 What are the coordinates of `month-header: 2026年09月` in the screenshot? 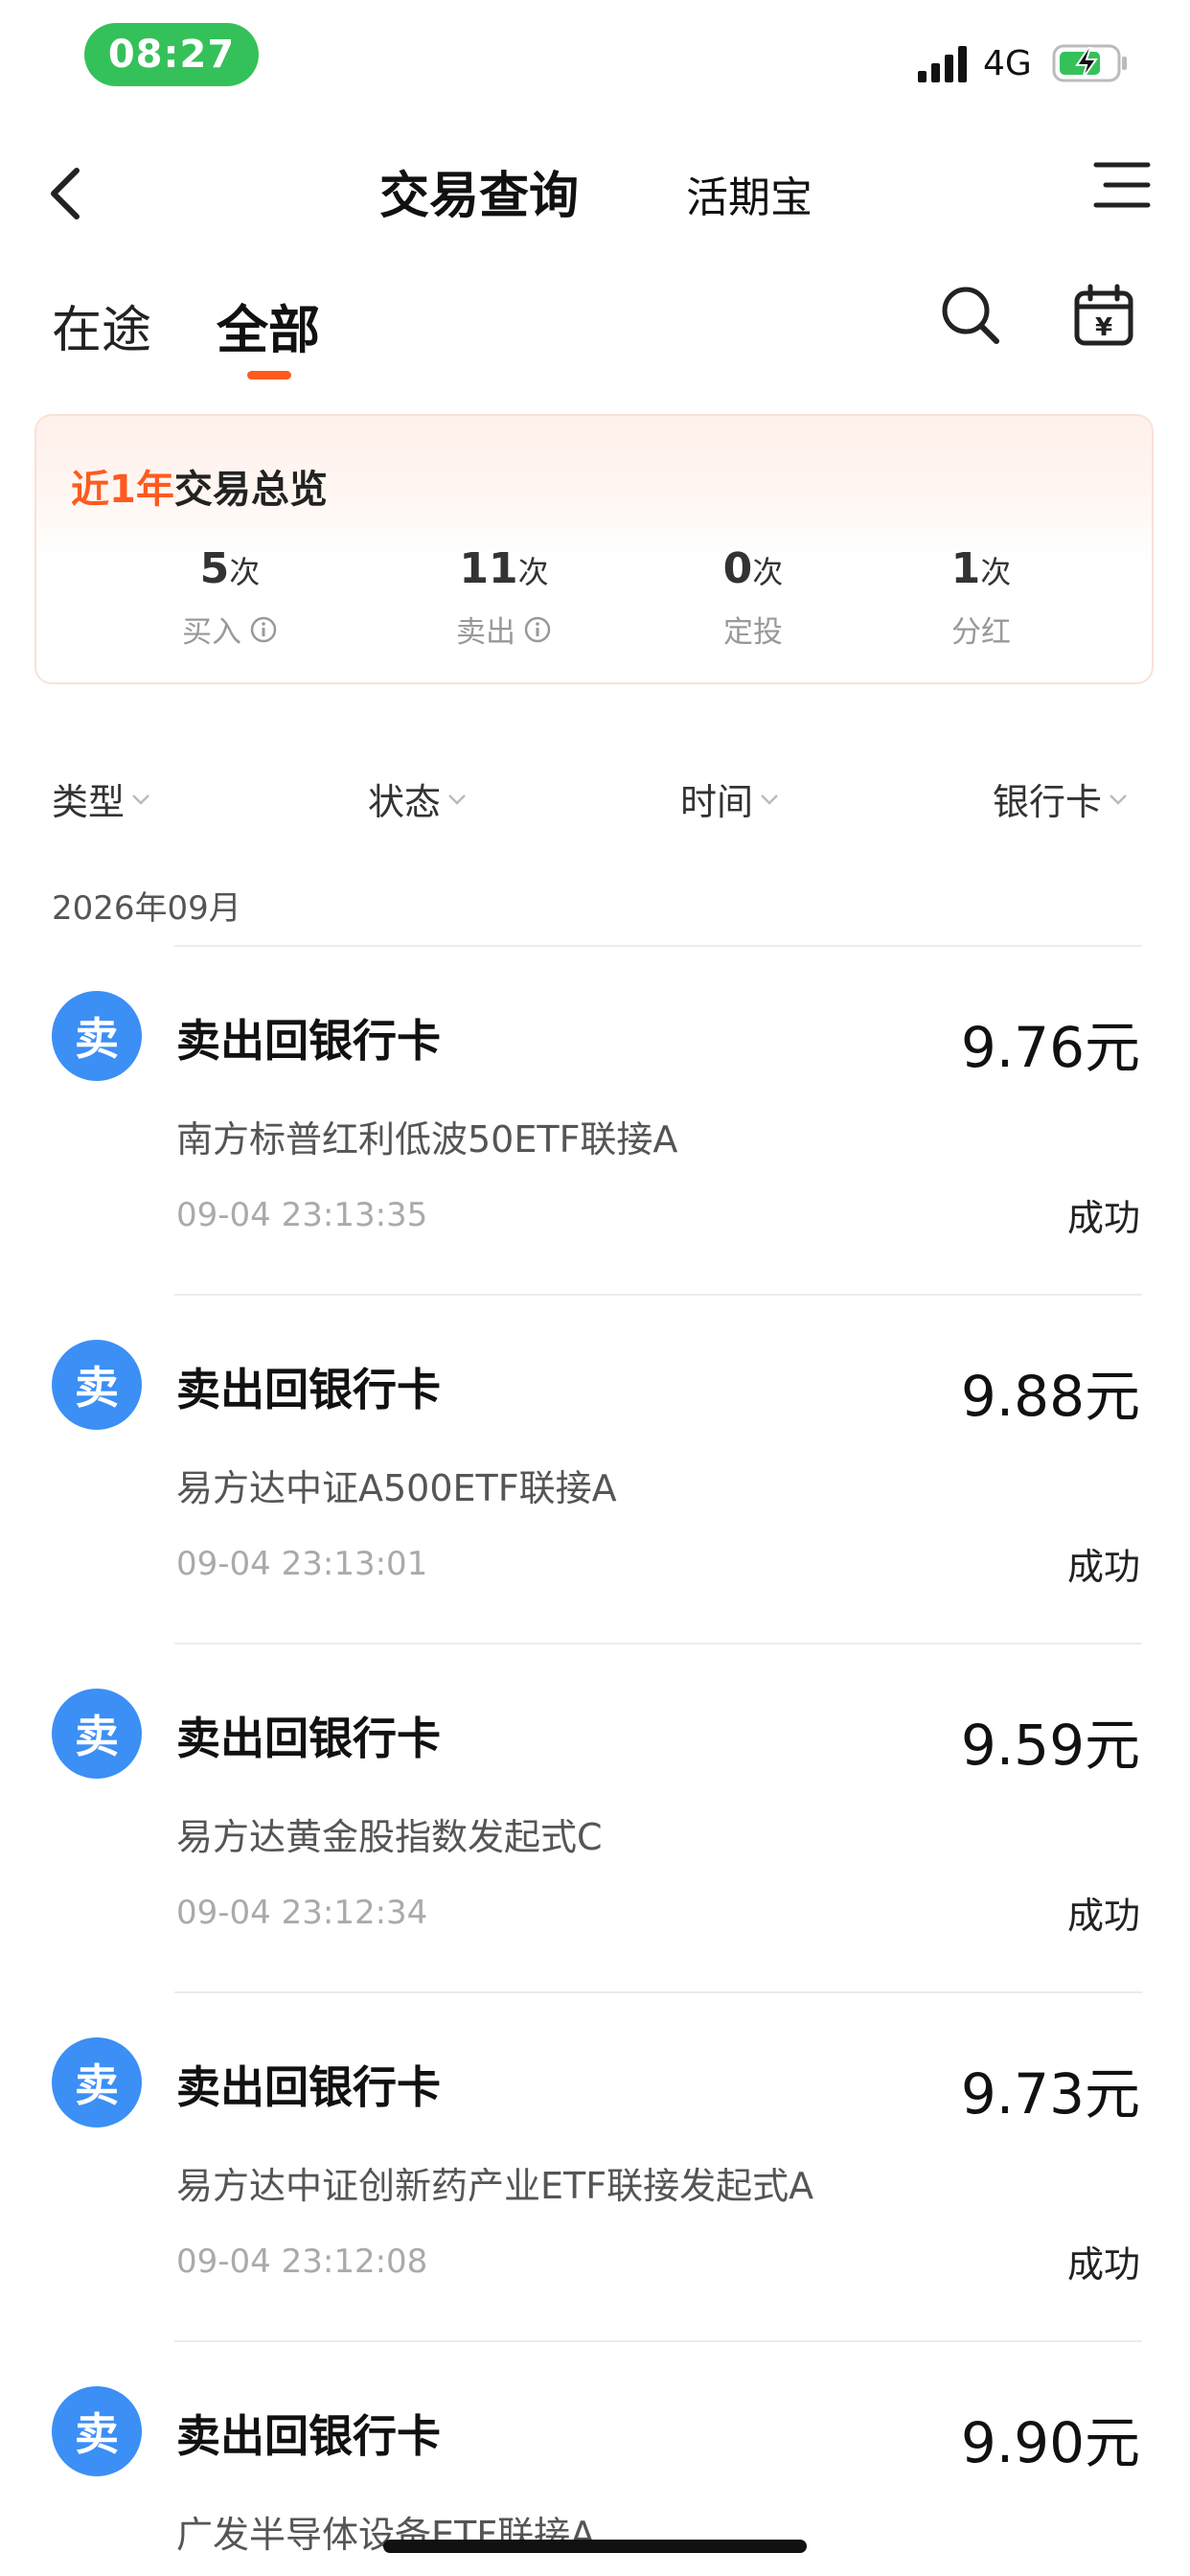 It's located at (147, 908).